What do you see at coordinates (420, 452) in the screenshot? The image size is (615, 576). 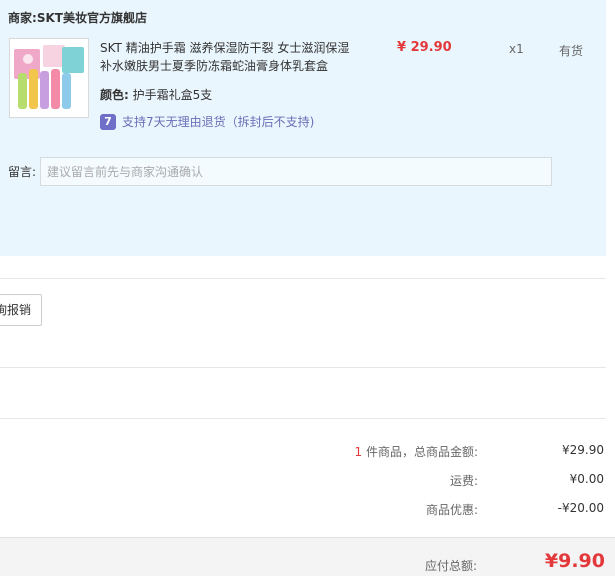 I see `items-total-text: 件商品，总商品金额:` at bounding box center [420, 452].